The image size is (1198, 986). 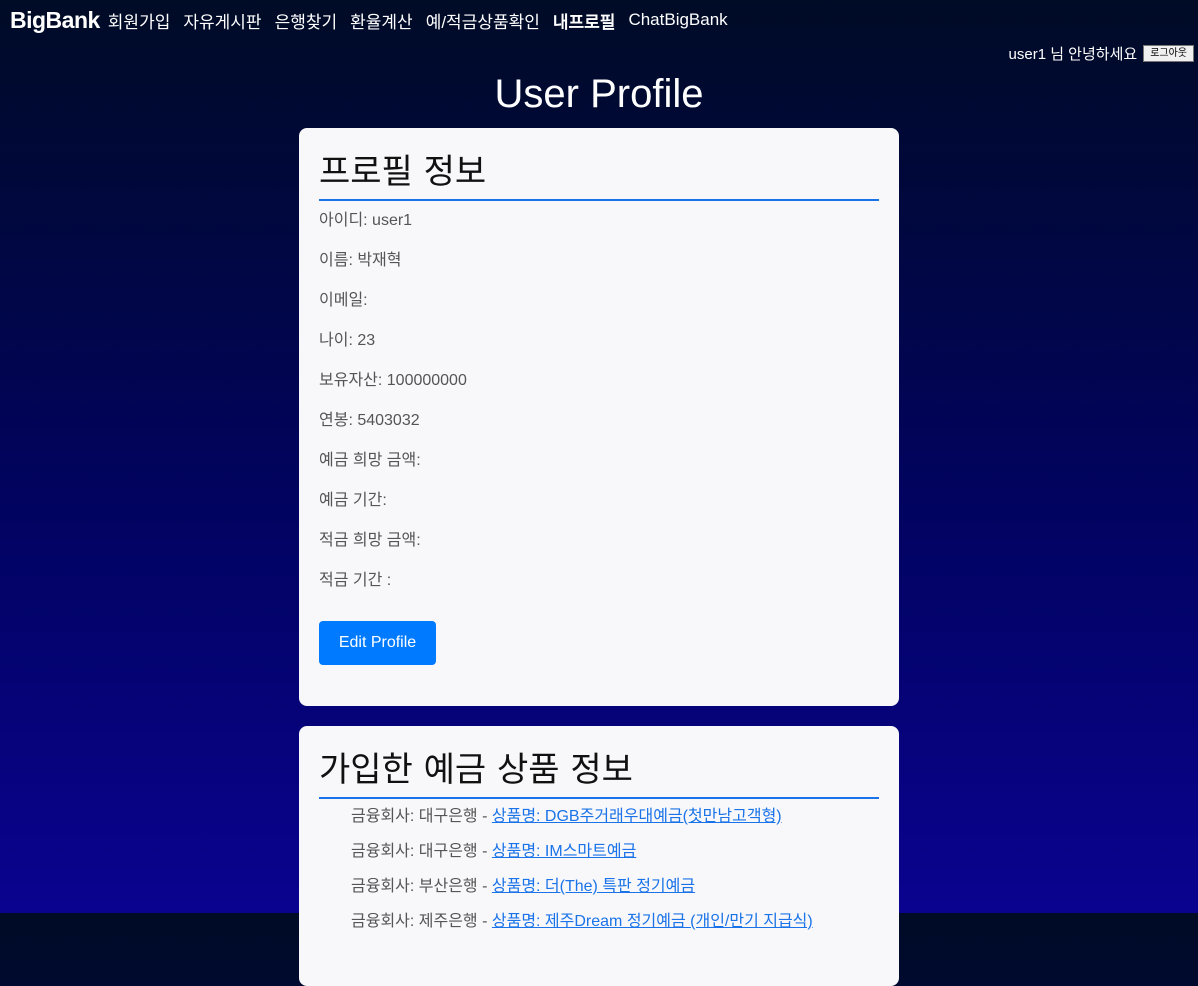 What do you see at coordinates (1168, 53) in the screenshot?
I see `logout-button: 로그아웃` at bounding box center [1168, 53].